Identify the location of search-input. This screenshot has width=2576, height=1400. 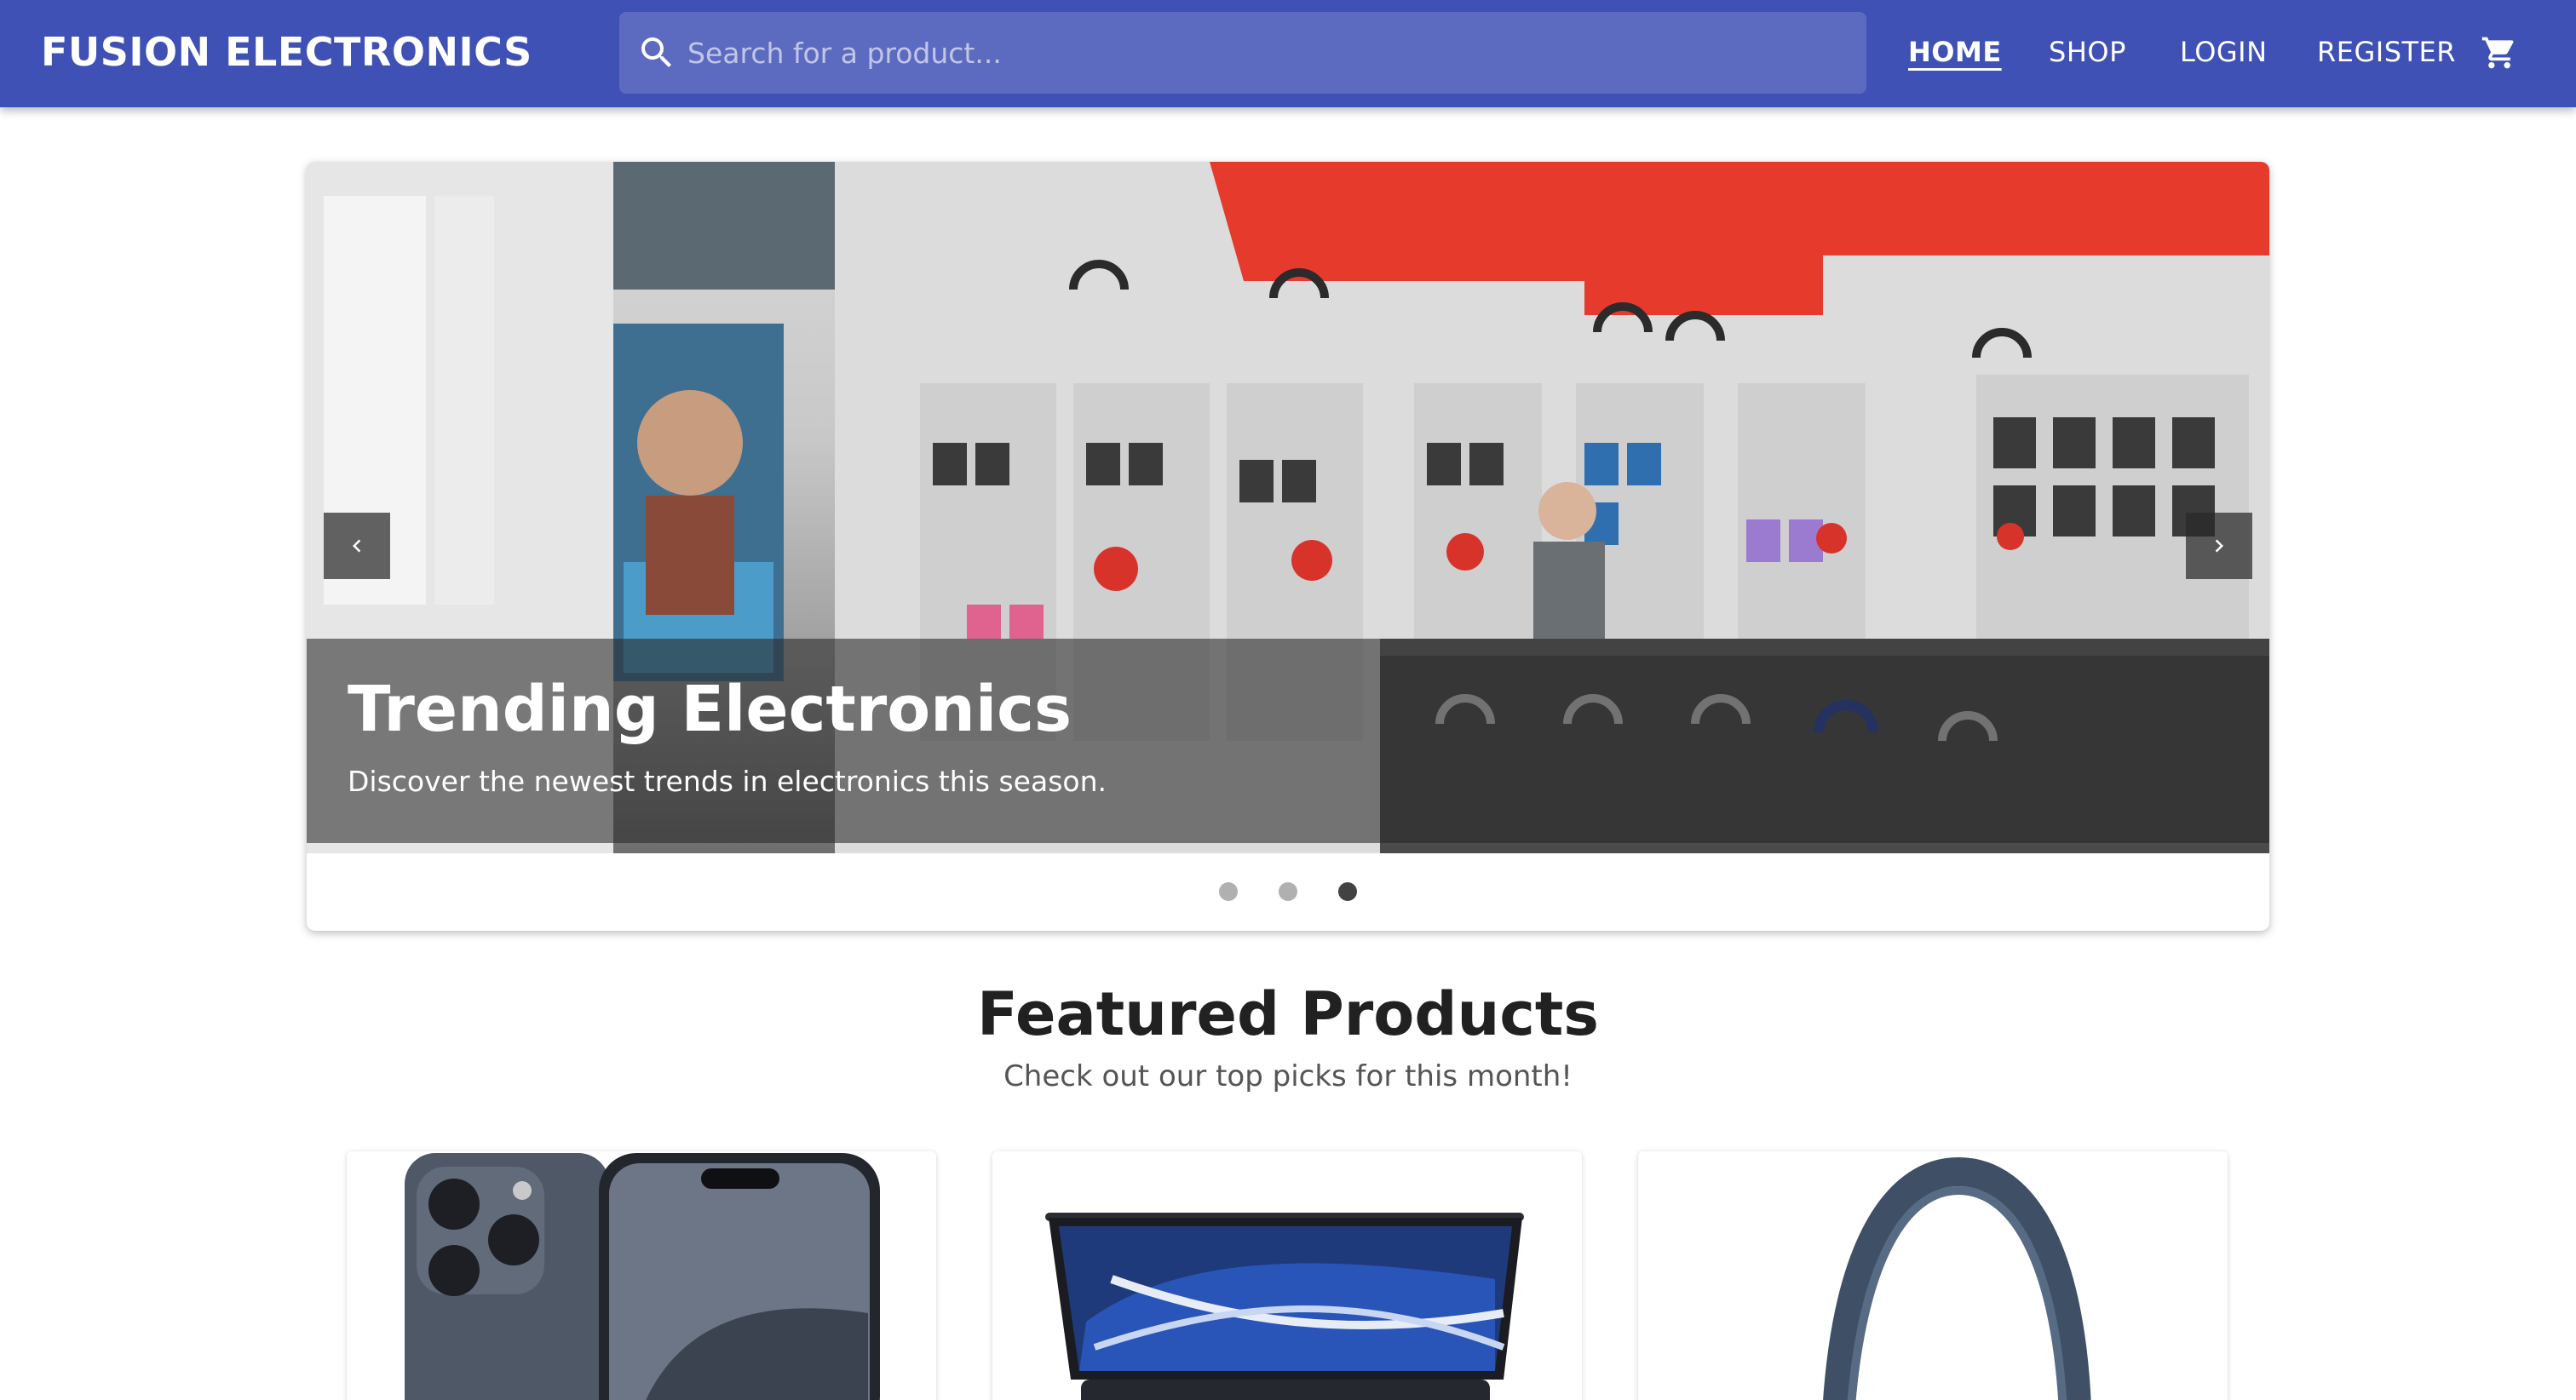
(1266, 53).